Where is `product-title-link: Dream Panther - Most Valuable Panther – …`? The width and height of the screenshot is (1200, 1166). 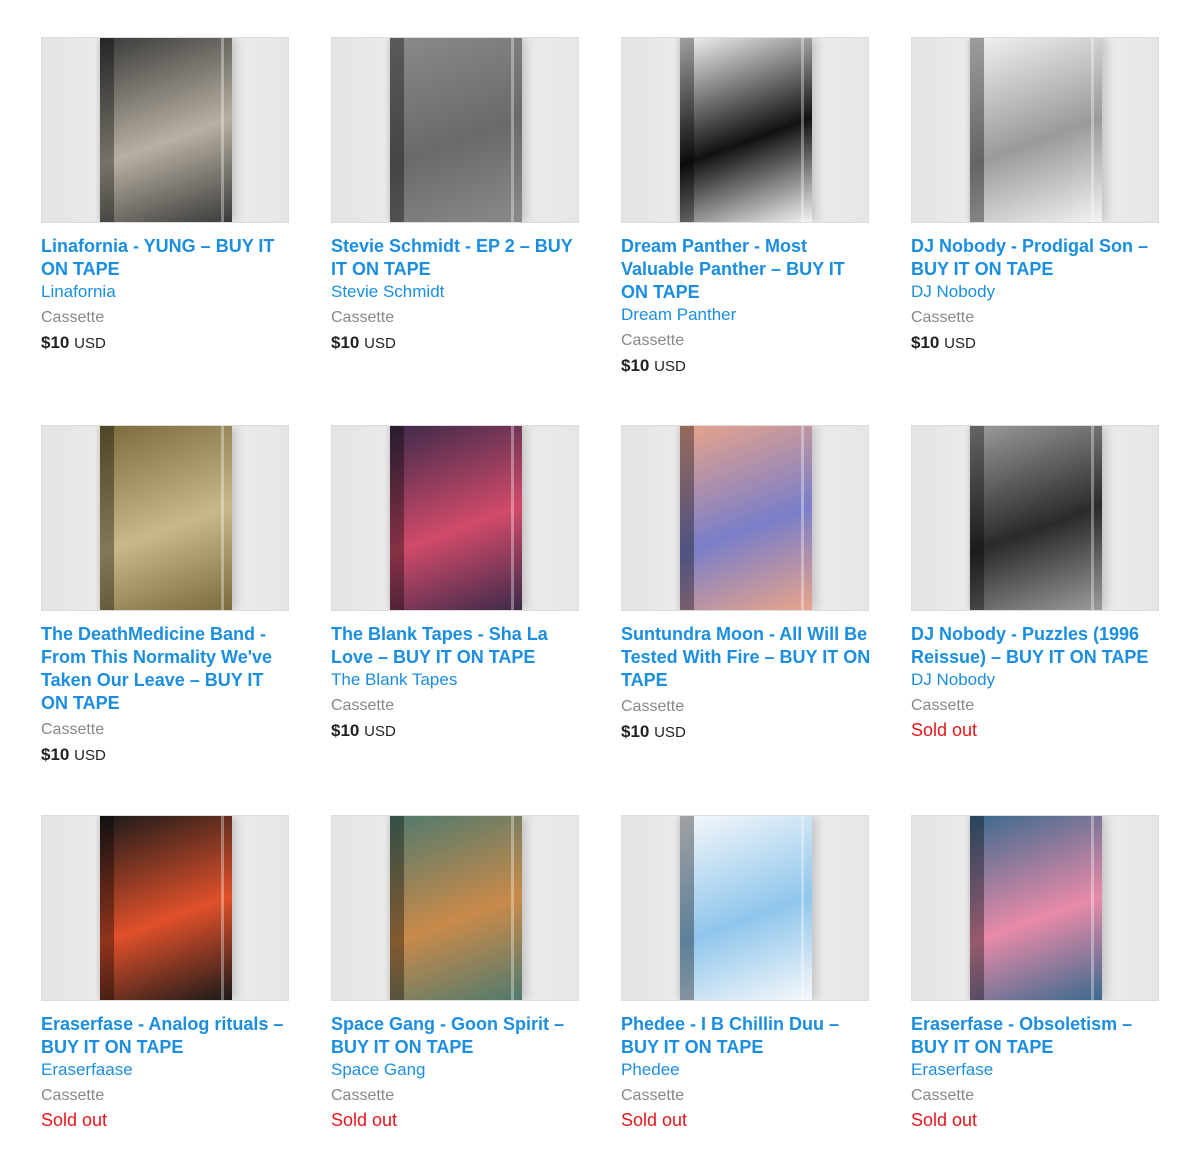
product-title-link: Dream Panther - Most Valuable Panther – … is located at coordinates (746, 269).